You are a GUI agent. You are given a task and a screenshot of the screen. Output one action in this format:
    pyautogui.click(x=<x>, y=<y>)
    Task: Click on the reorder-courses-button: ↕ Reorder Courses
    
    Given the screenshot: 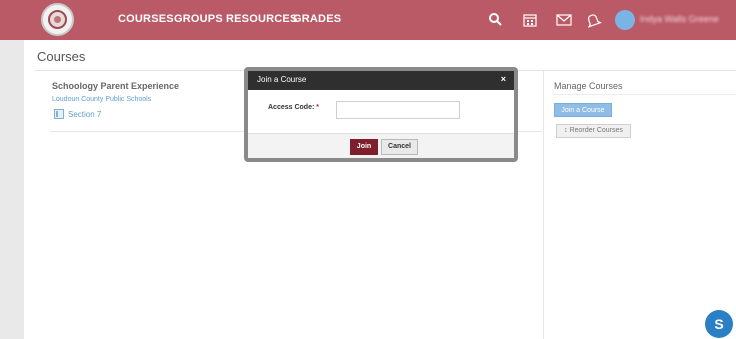 What is the action you would take?
    pyautogui.click(x=593, y=131)
    